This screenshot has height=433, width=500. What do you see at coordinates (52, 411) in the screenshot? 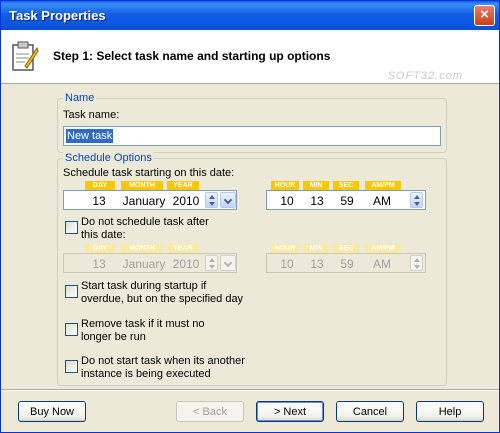
I see `buy-now-button: Buy Now` at bounding box center [52, 411].